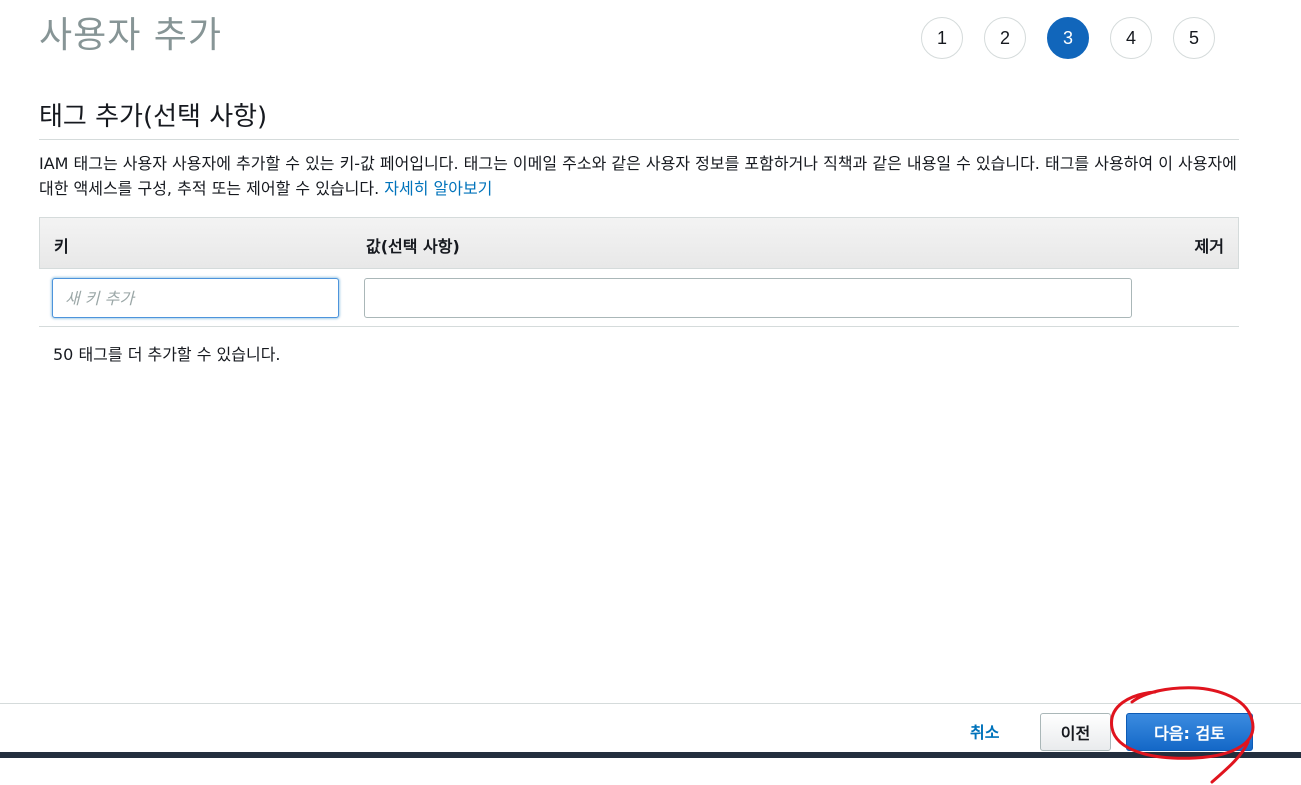  What do you see at coordinates (1194, 38) in the screenshot?
I see `step-5: 5` at bounding box center [1194, 38].